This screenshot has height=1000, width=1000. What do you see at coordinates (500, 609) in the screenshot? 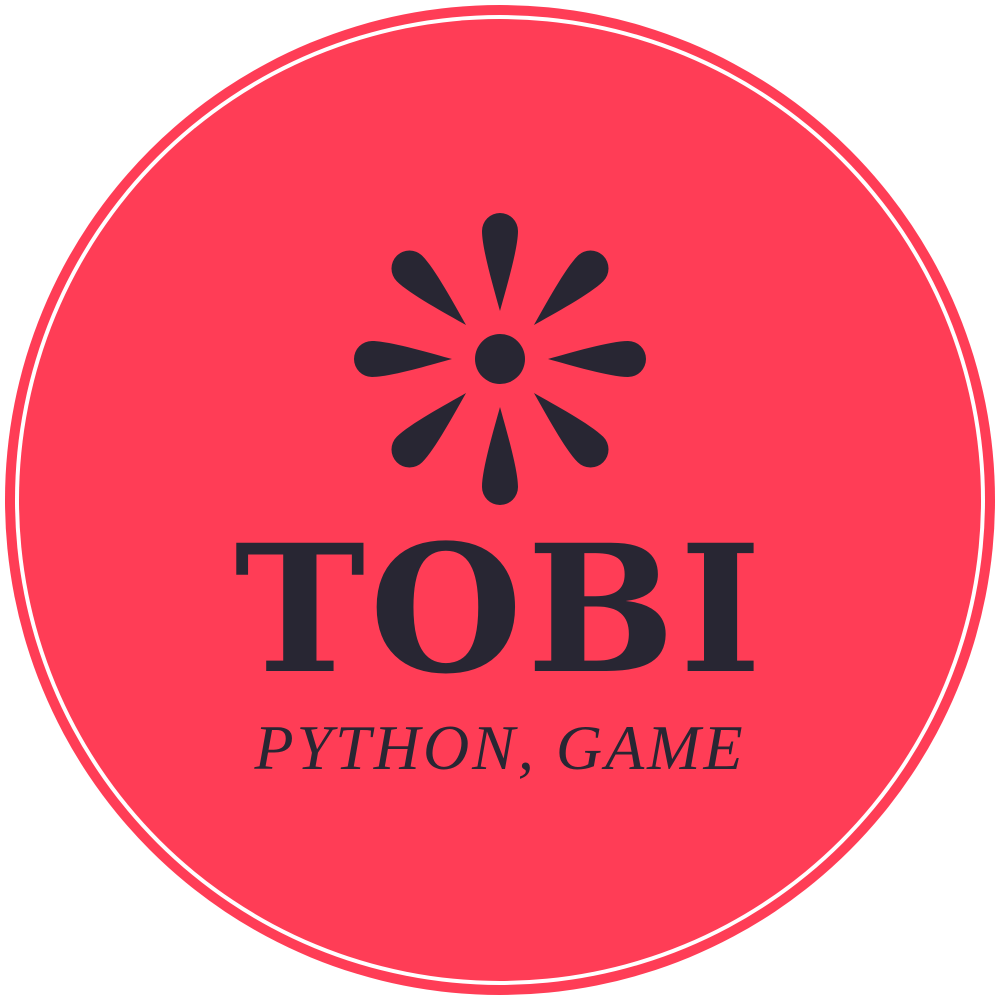
I see `logo-title: TOBI` at bounding box center [500, 609].